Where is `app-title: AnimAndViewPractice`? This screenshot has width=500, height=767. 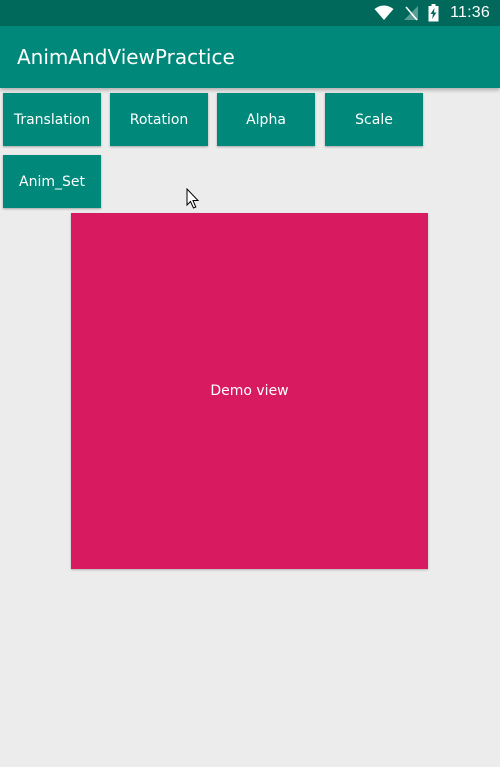 app-title: AnimAndViewPractice is located at coordinates (126, 57).